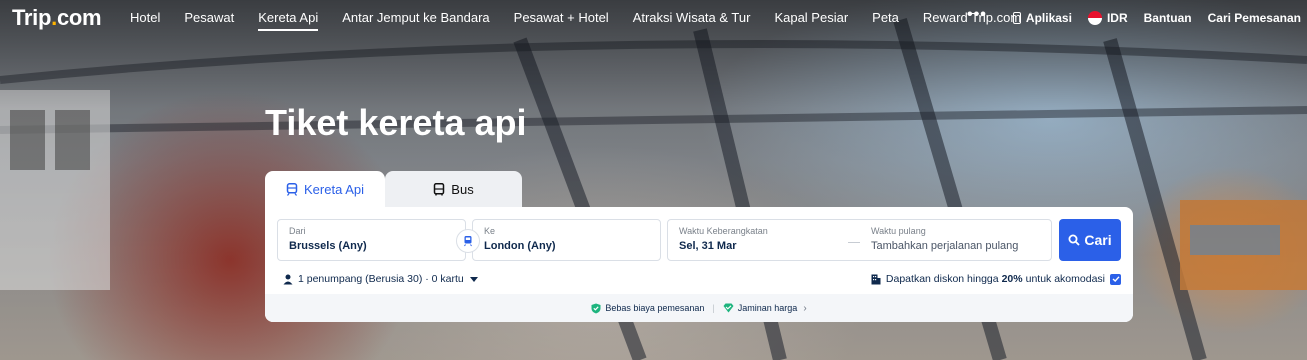  Describe the element at coordinates (561, 20) in the screenshot. I see `nav-item-flight-hotel: Pesawat + Hotel` at that location.